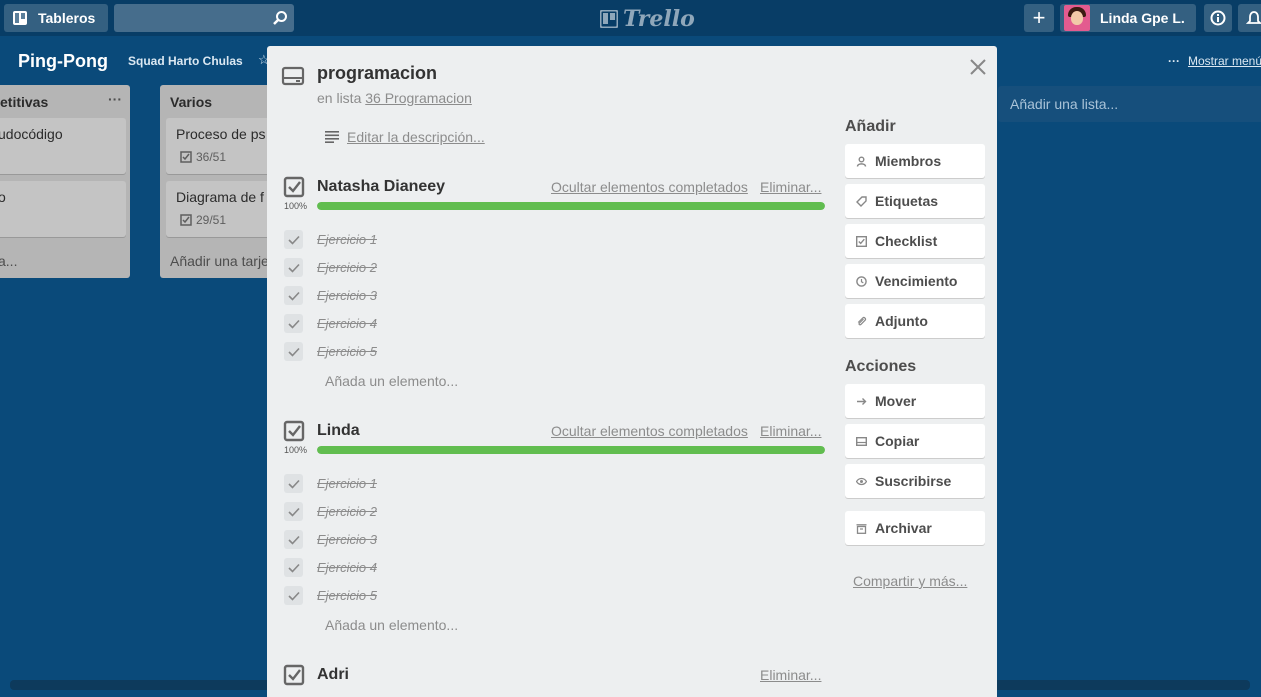 The height and width of the screenshot is (697, 1261). What do you see at coordinates (185, 61) in the screenshot?
I see `board-team: Squad Harto Chulas` at bounding box center [185, 61].